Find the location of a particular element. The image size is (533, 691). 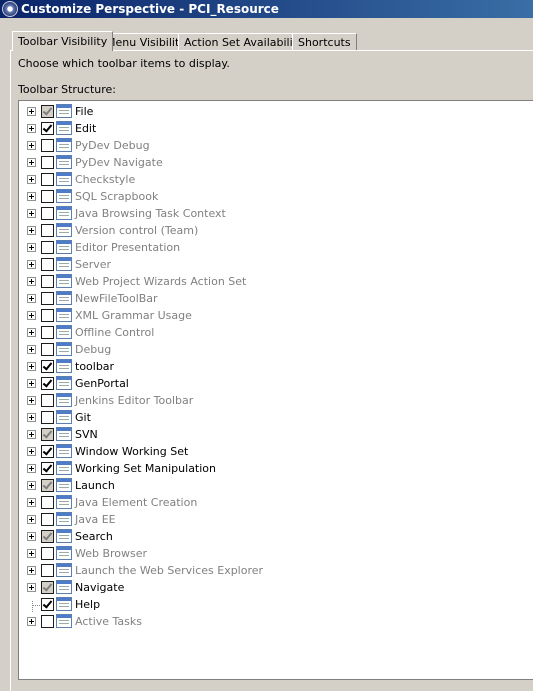

tree-row: Jenkins Editor Toolbar is located at coordinates (259, 400).